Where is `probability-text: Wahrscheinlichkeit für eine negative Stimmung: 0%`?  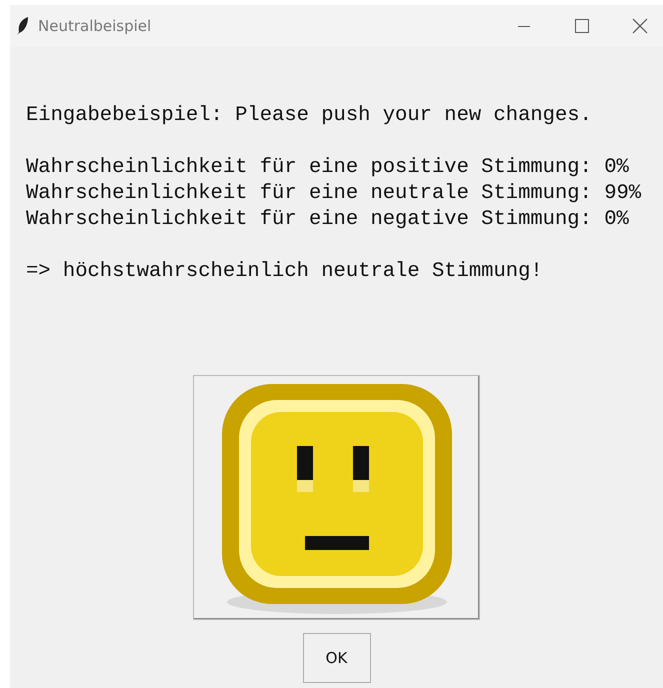
probability-text: Wahrscheinlichkeit für eine negative Stimmung: 0% is located at coordinates (328, 220).